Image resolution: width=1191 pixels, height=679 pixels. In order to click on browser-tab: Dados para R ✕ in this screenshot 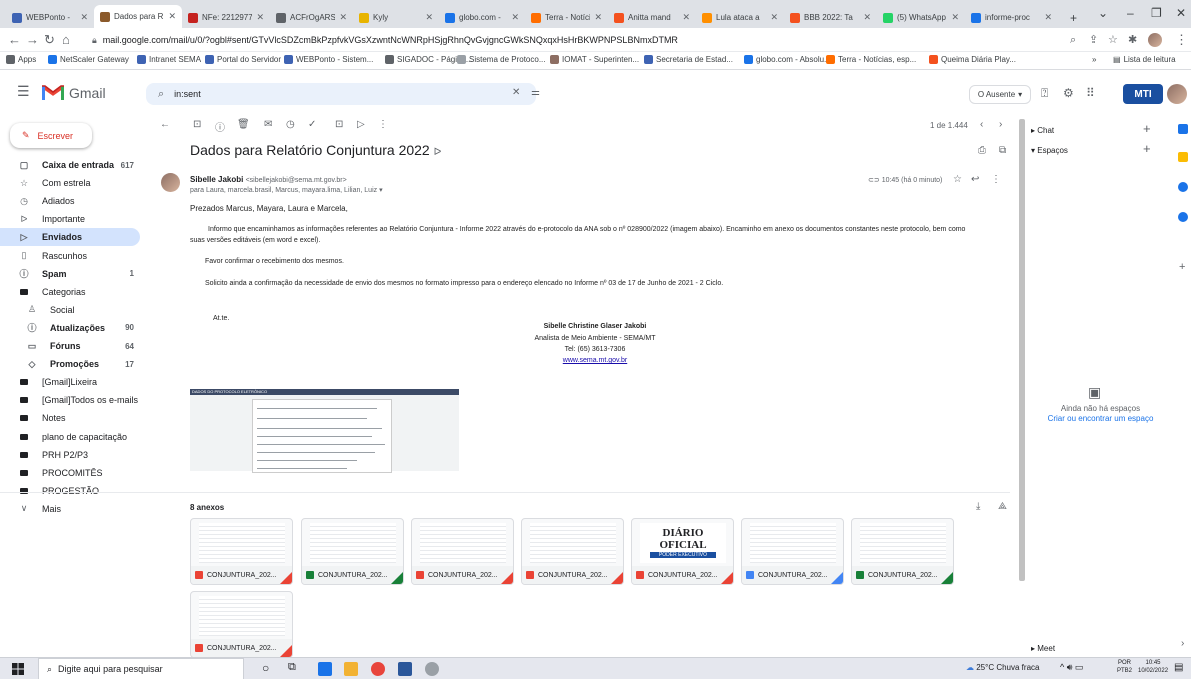, I will do `click(138, 16)`.